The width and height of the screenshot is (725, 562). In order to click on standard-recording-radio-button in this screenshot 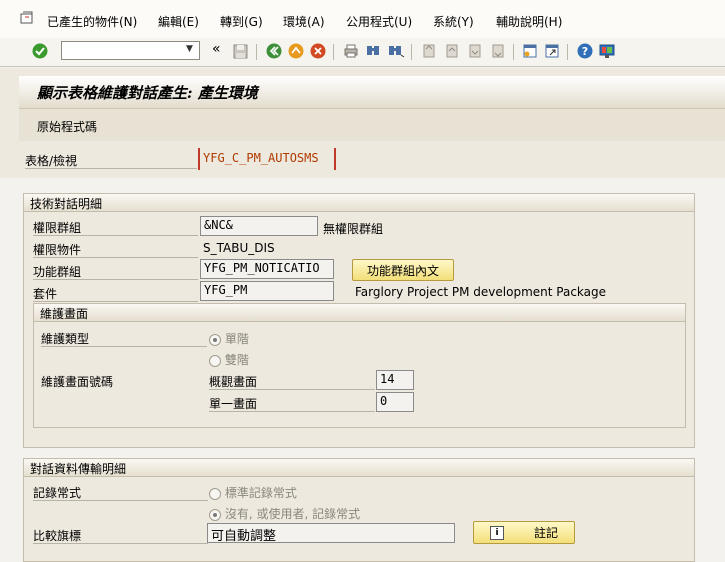, I will do `click(215, 493)`.